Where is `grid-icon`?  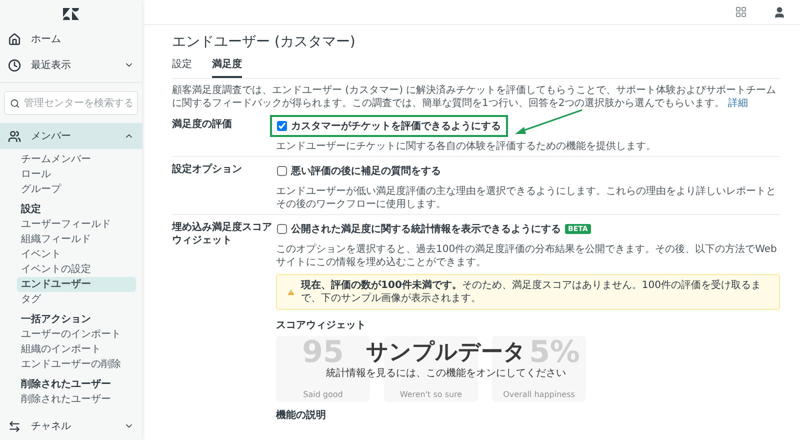
grid-icon is located at coordinates (741, 12).